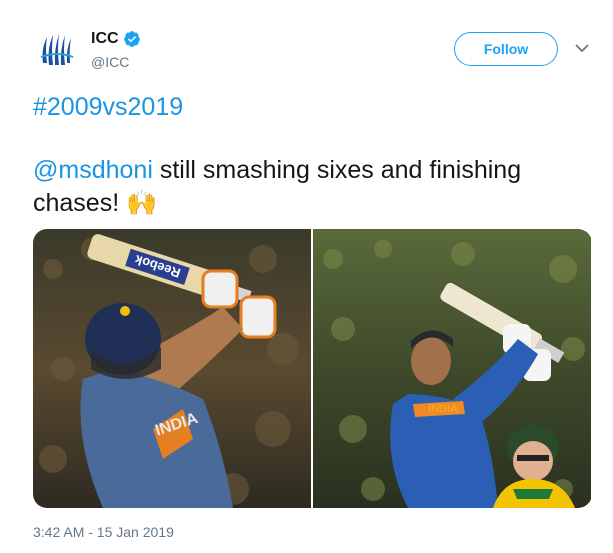  I want to click on tweet-text-part: still smashing sixes and finishing, so click(337, 170).